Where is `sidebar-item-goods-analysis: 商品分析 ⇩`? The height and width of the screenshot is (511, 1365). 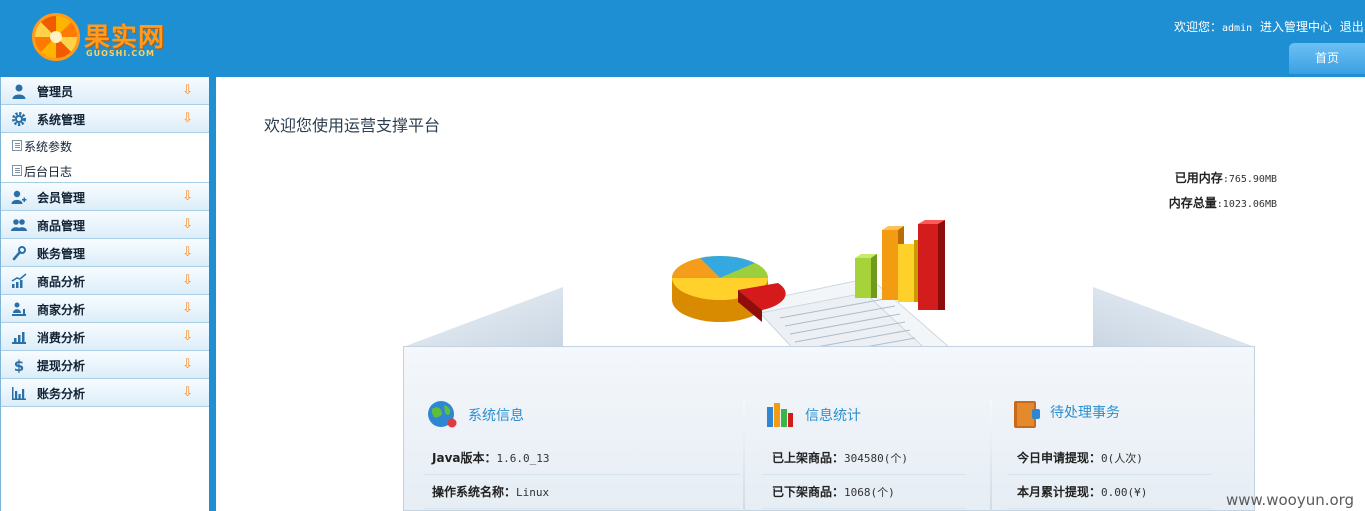
sidebar-item-goods-analysis: 商品分析 ⇩ is located at coordinates (105, 281).